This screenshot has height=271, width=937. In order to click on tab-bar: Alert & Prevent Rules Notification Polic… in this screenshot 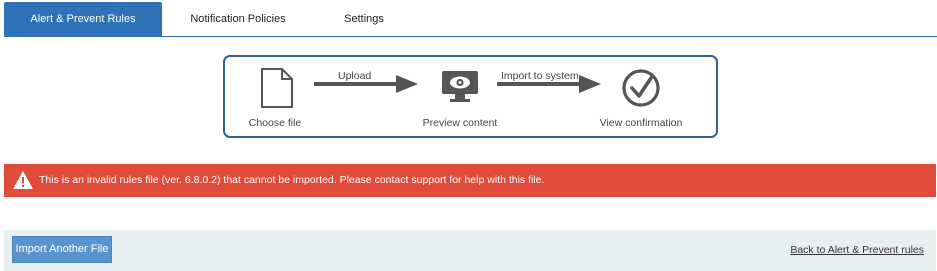, I will do `click(470, 19)`.